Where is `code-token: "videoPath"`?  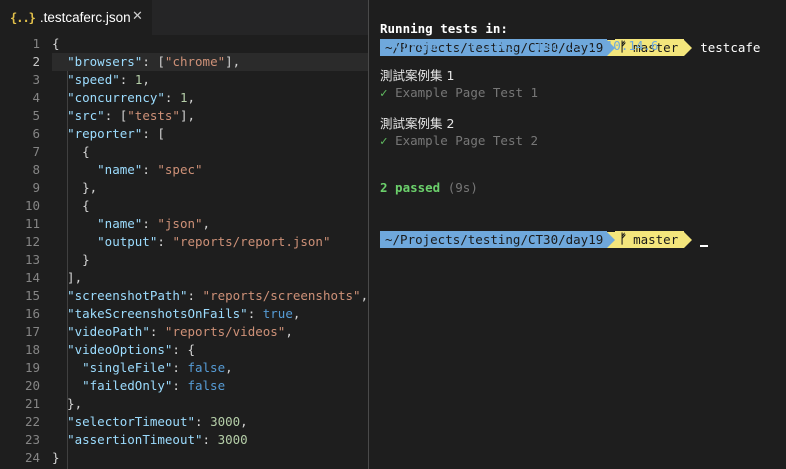 code-token: "videoPath" is located at coordinates (108, 331).